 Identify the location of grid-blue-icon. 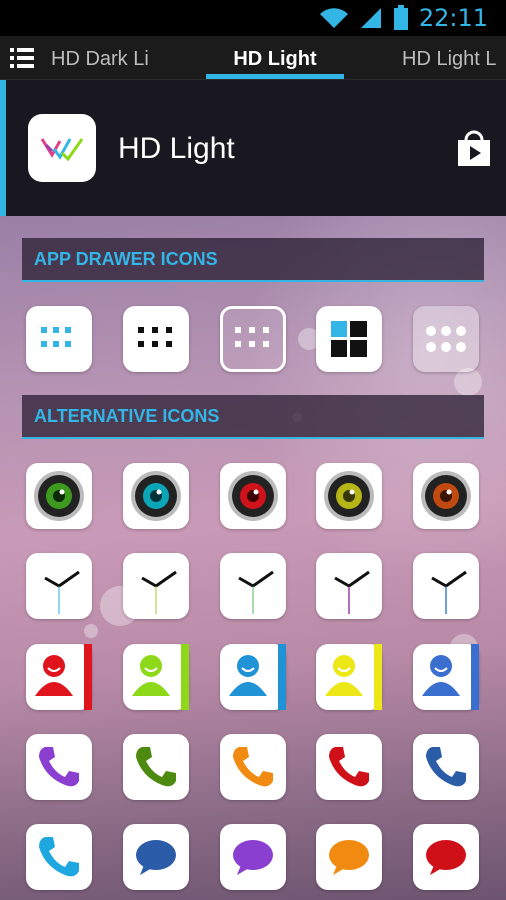
(59, 339).